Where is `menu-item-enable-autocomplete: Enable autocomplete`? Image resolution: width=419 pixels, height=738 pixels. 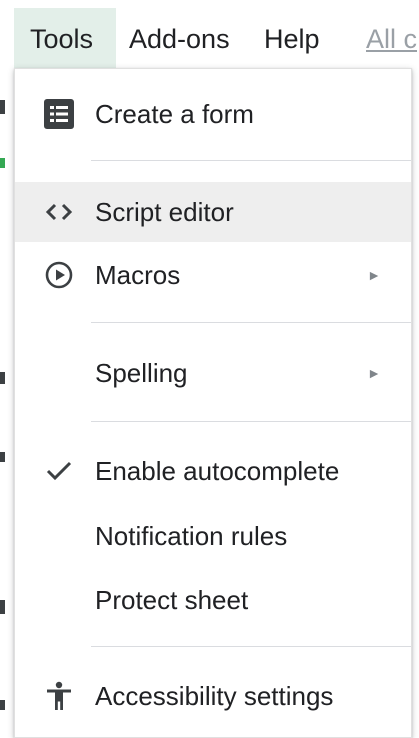
menu-item-enable-autocomplete: Enable autocomplete is located at coordinates (213, 471).